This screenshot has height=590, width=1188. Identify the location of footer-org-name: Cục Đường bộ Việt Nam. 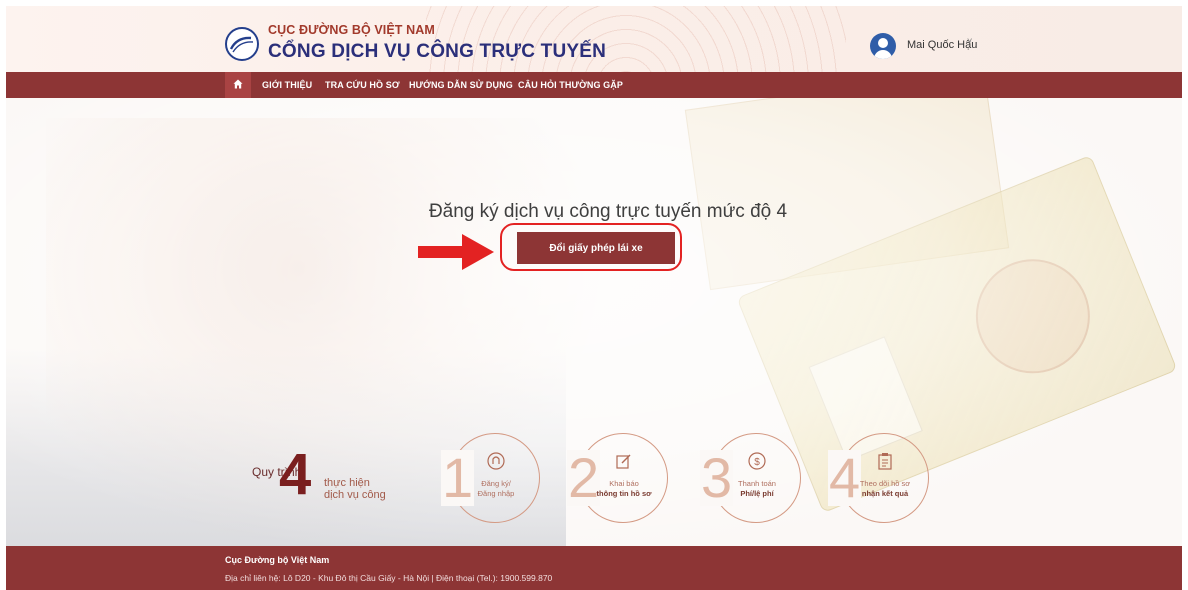
(277, 560).